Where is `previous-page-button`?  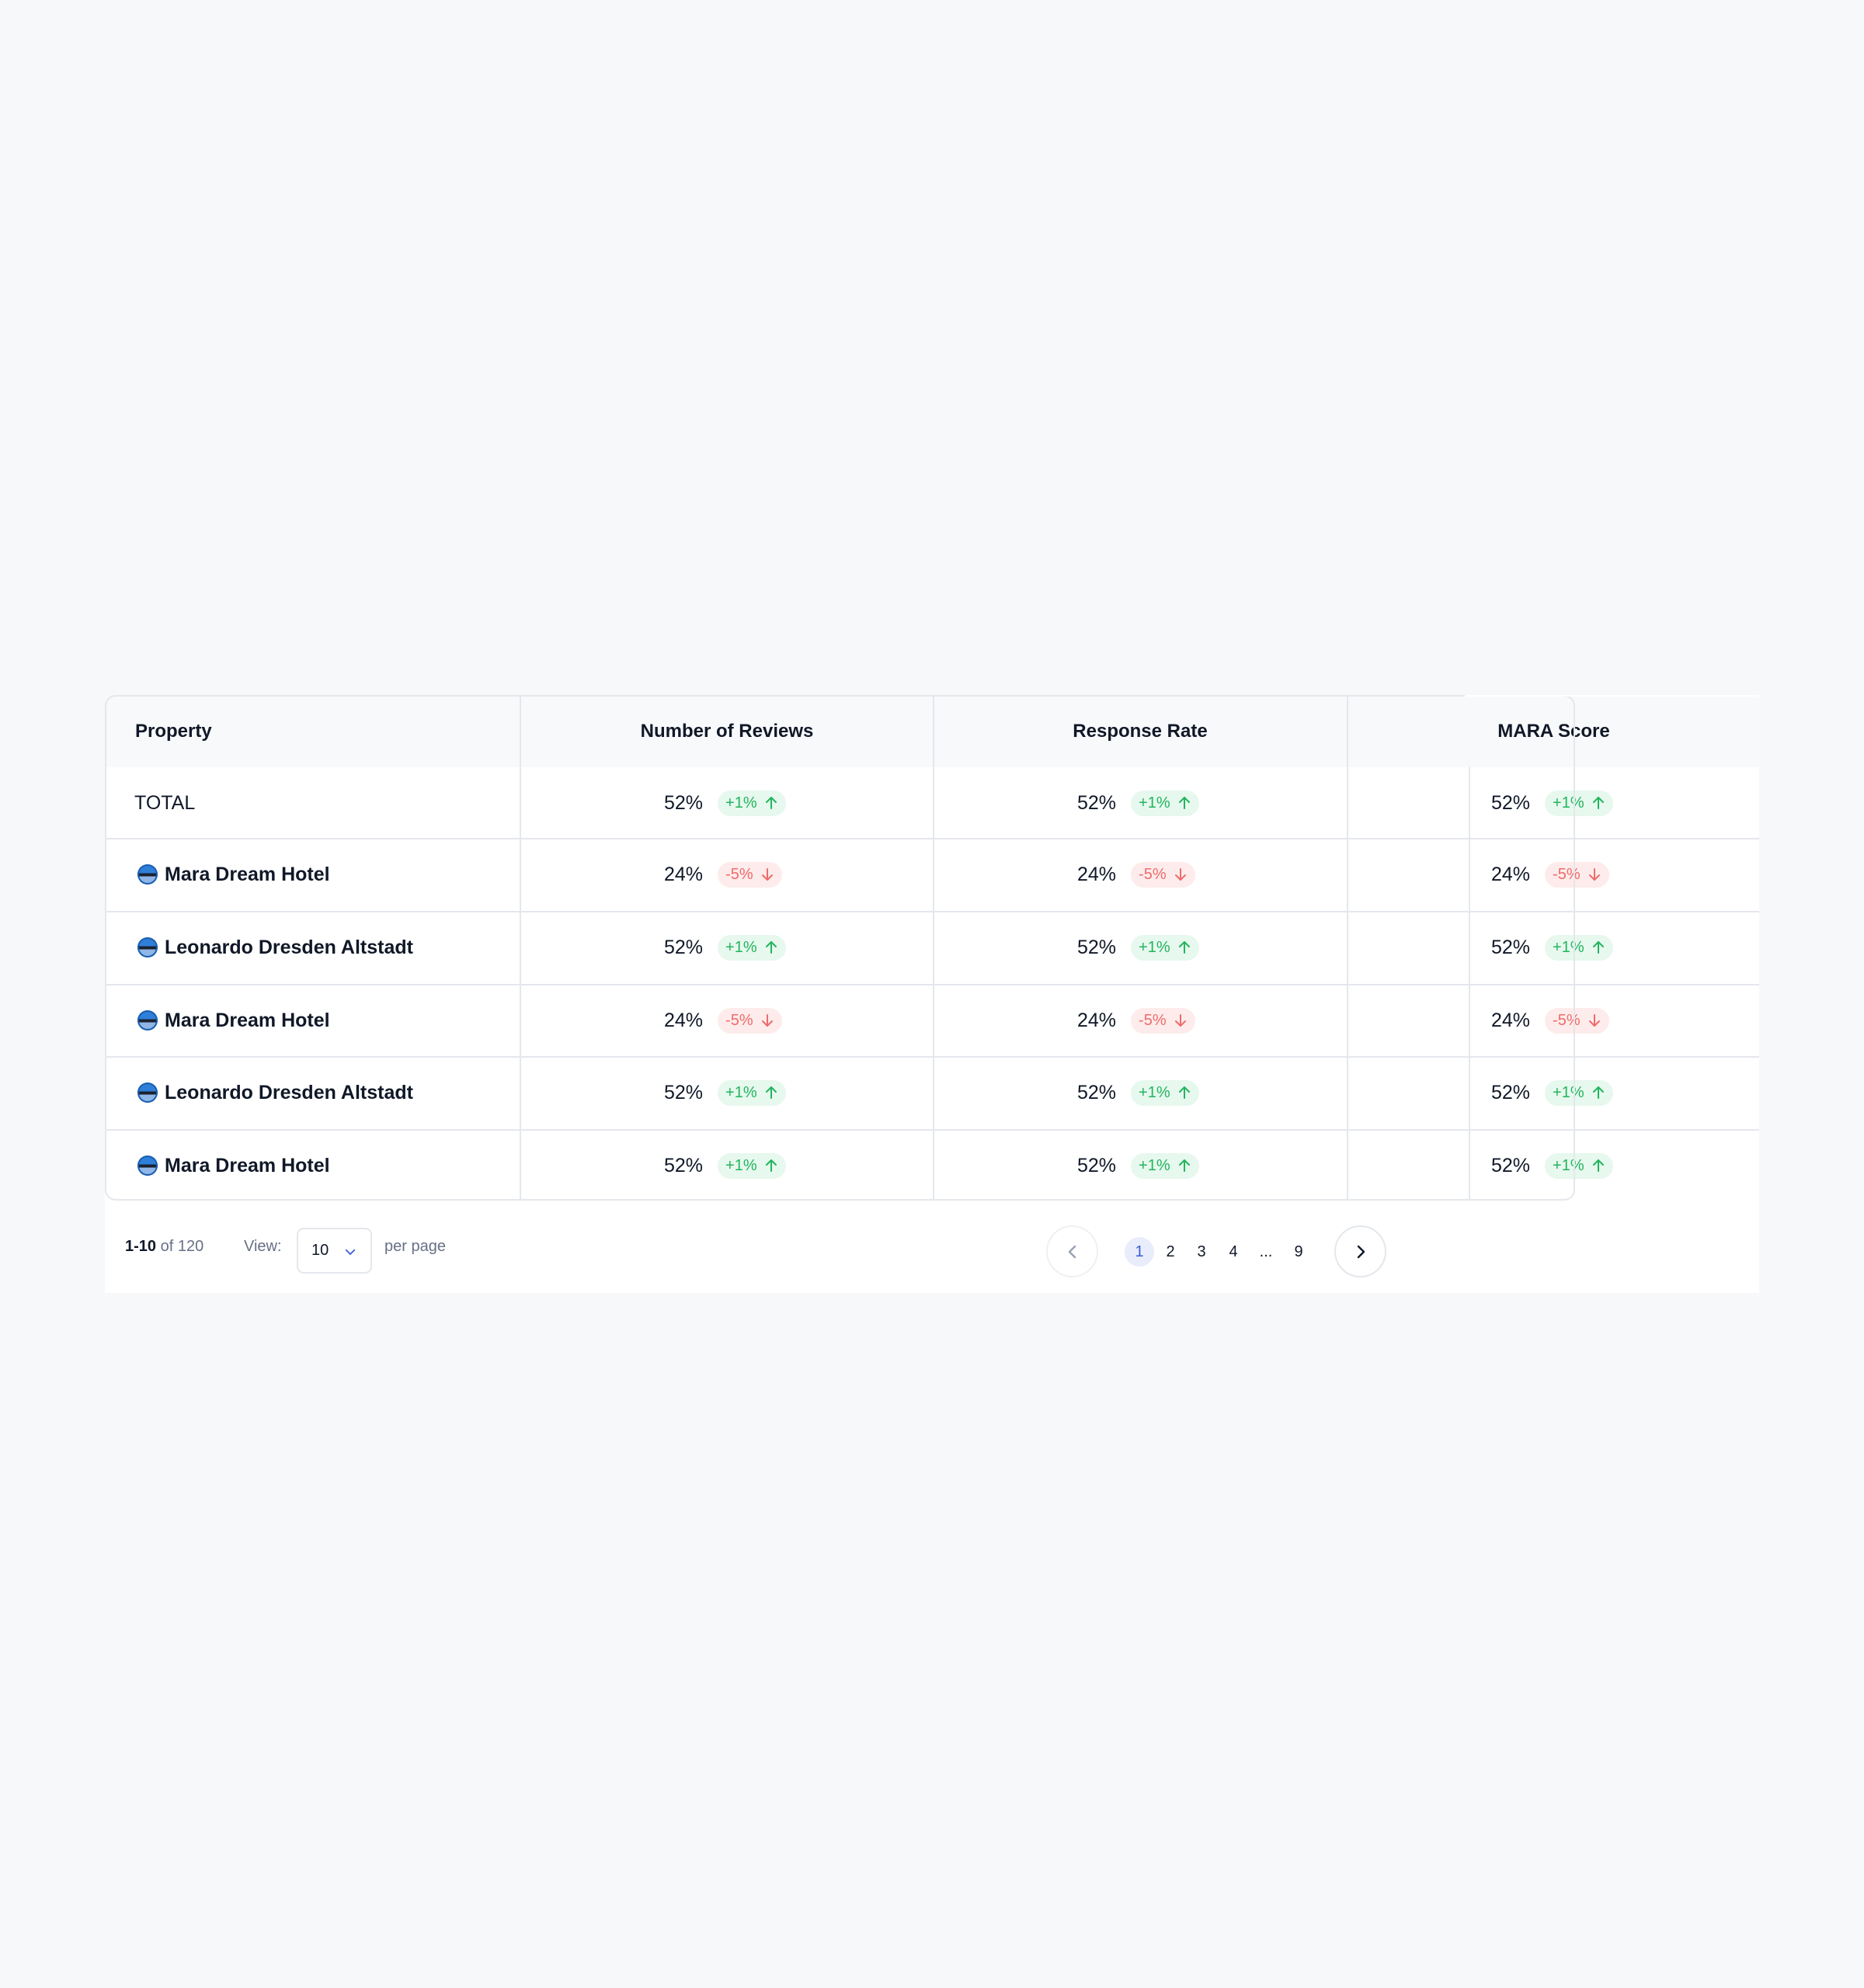 previous-page-button is located at coordinates (1072, 1251).